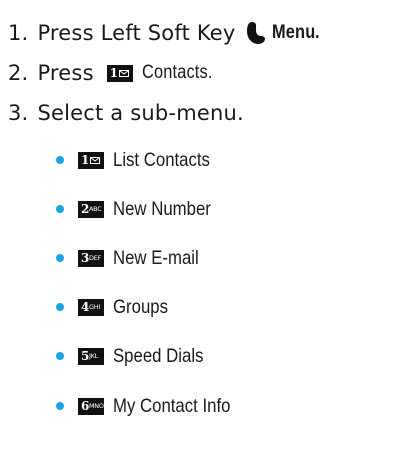 This screenshot has height=456, width=397. Describe the element at coordinates (91, 406) in the screenshot. I see `key-6-icon: 6 MNO` at that location.